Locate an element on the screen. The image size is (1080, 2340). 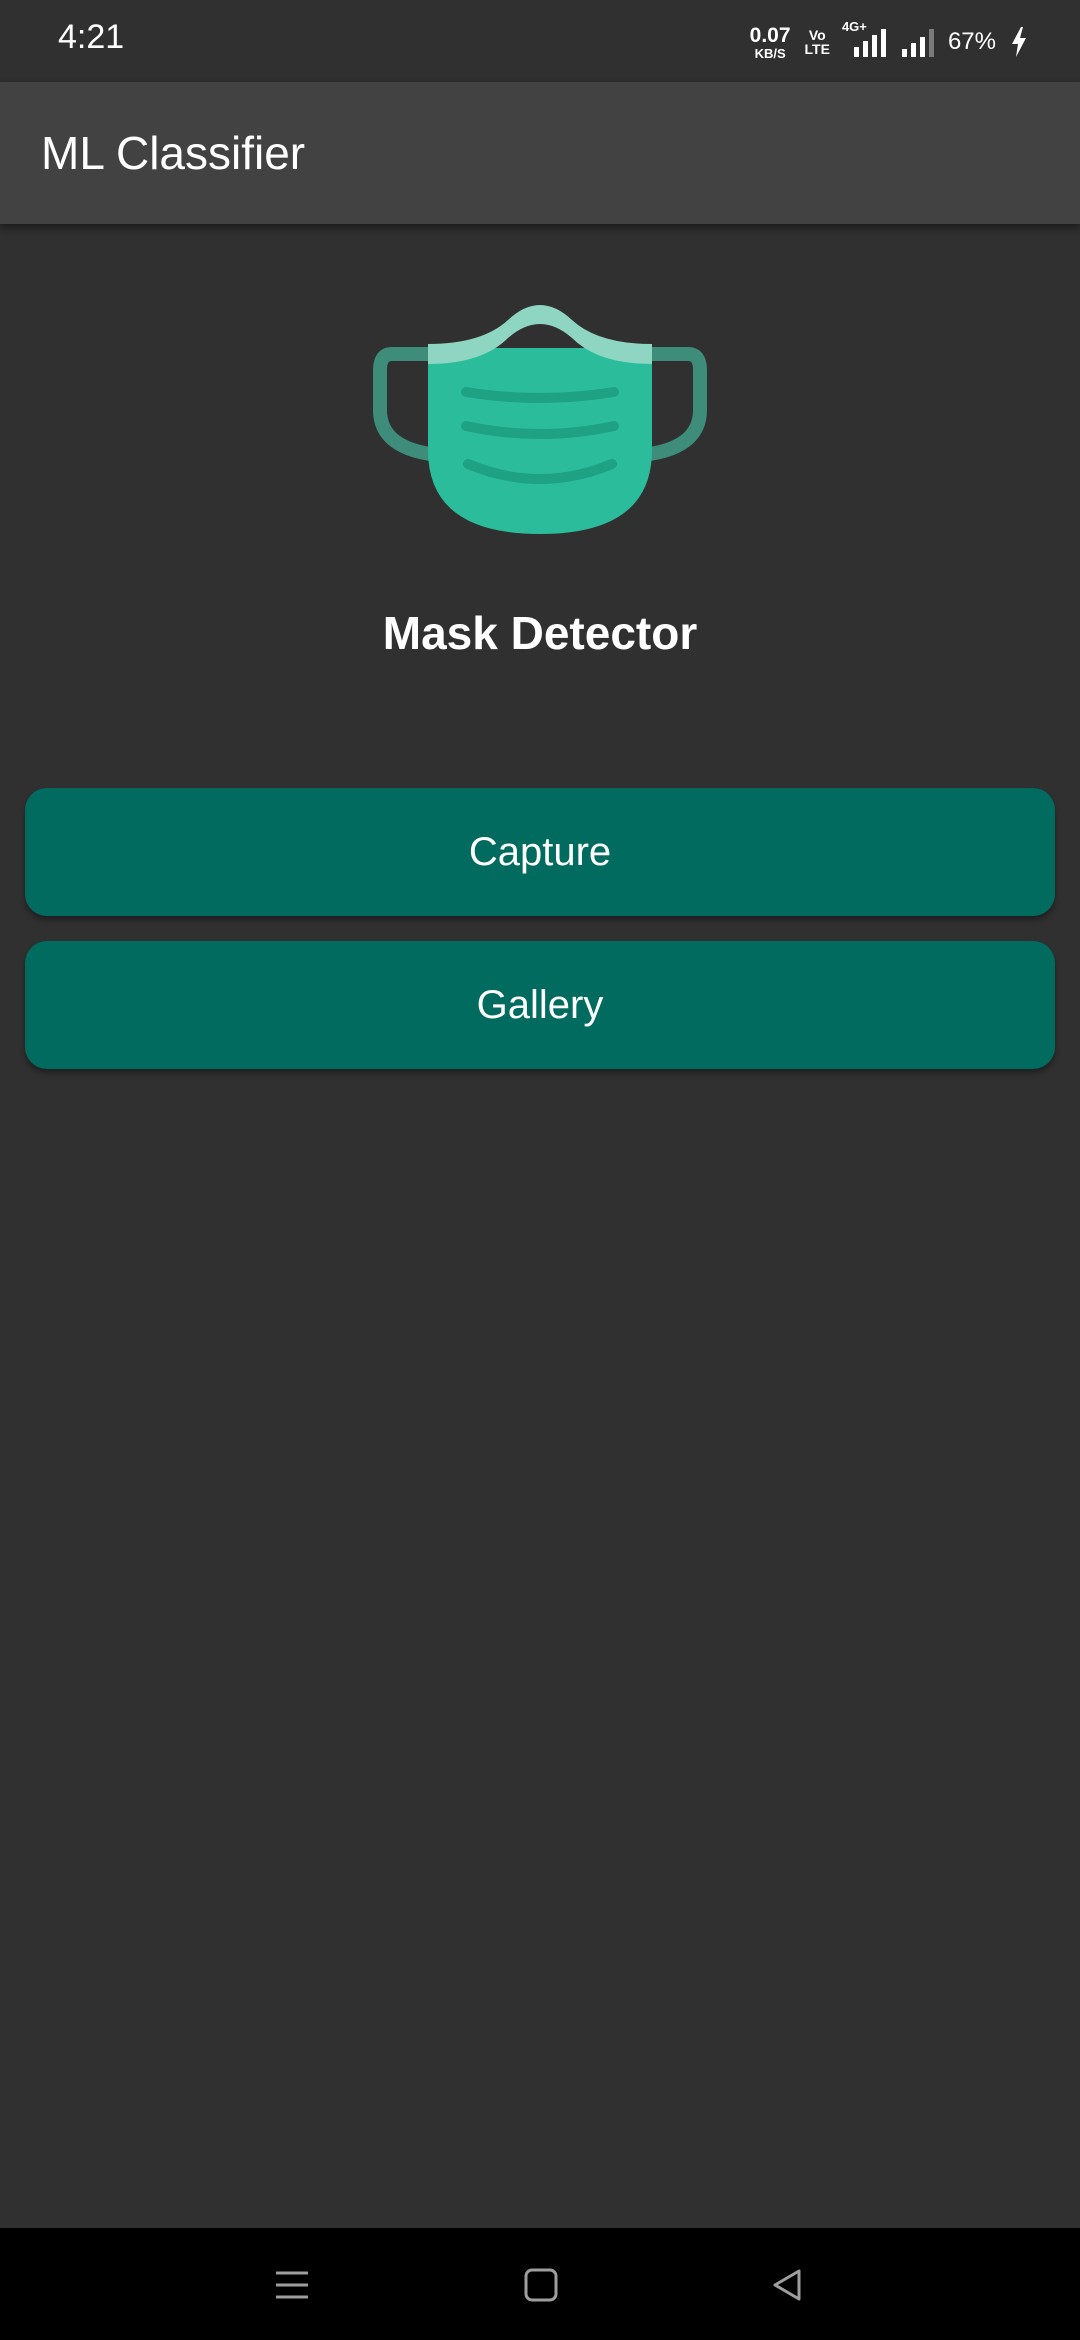
home-icon is located at coordinates (541, 2285).